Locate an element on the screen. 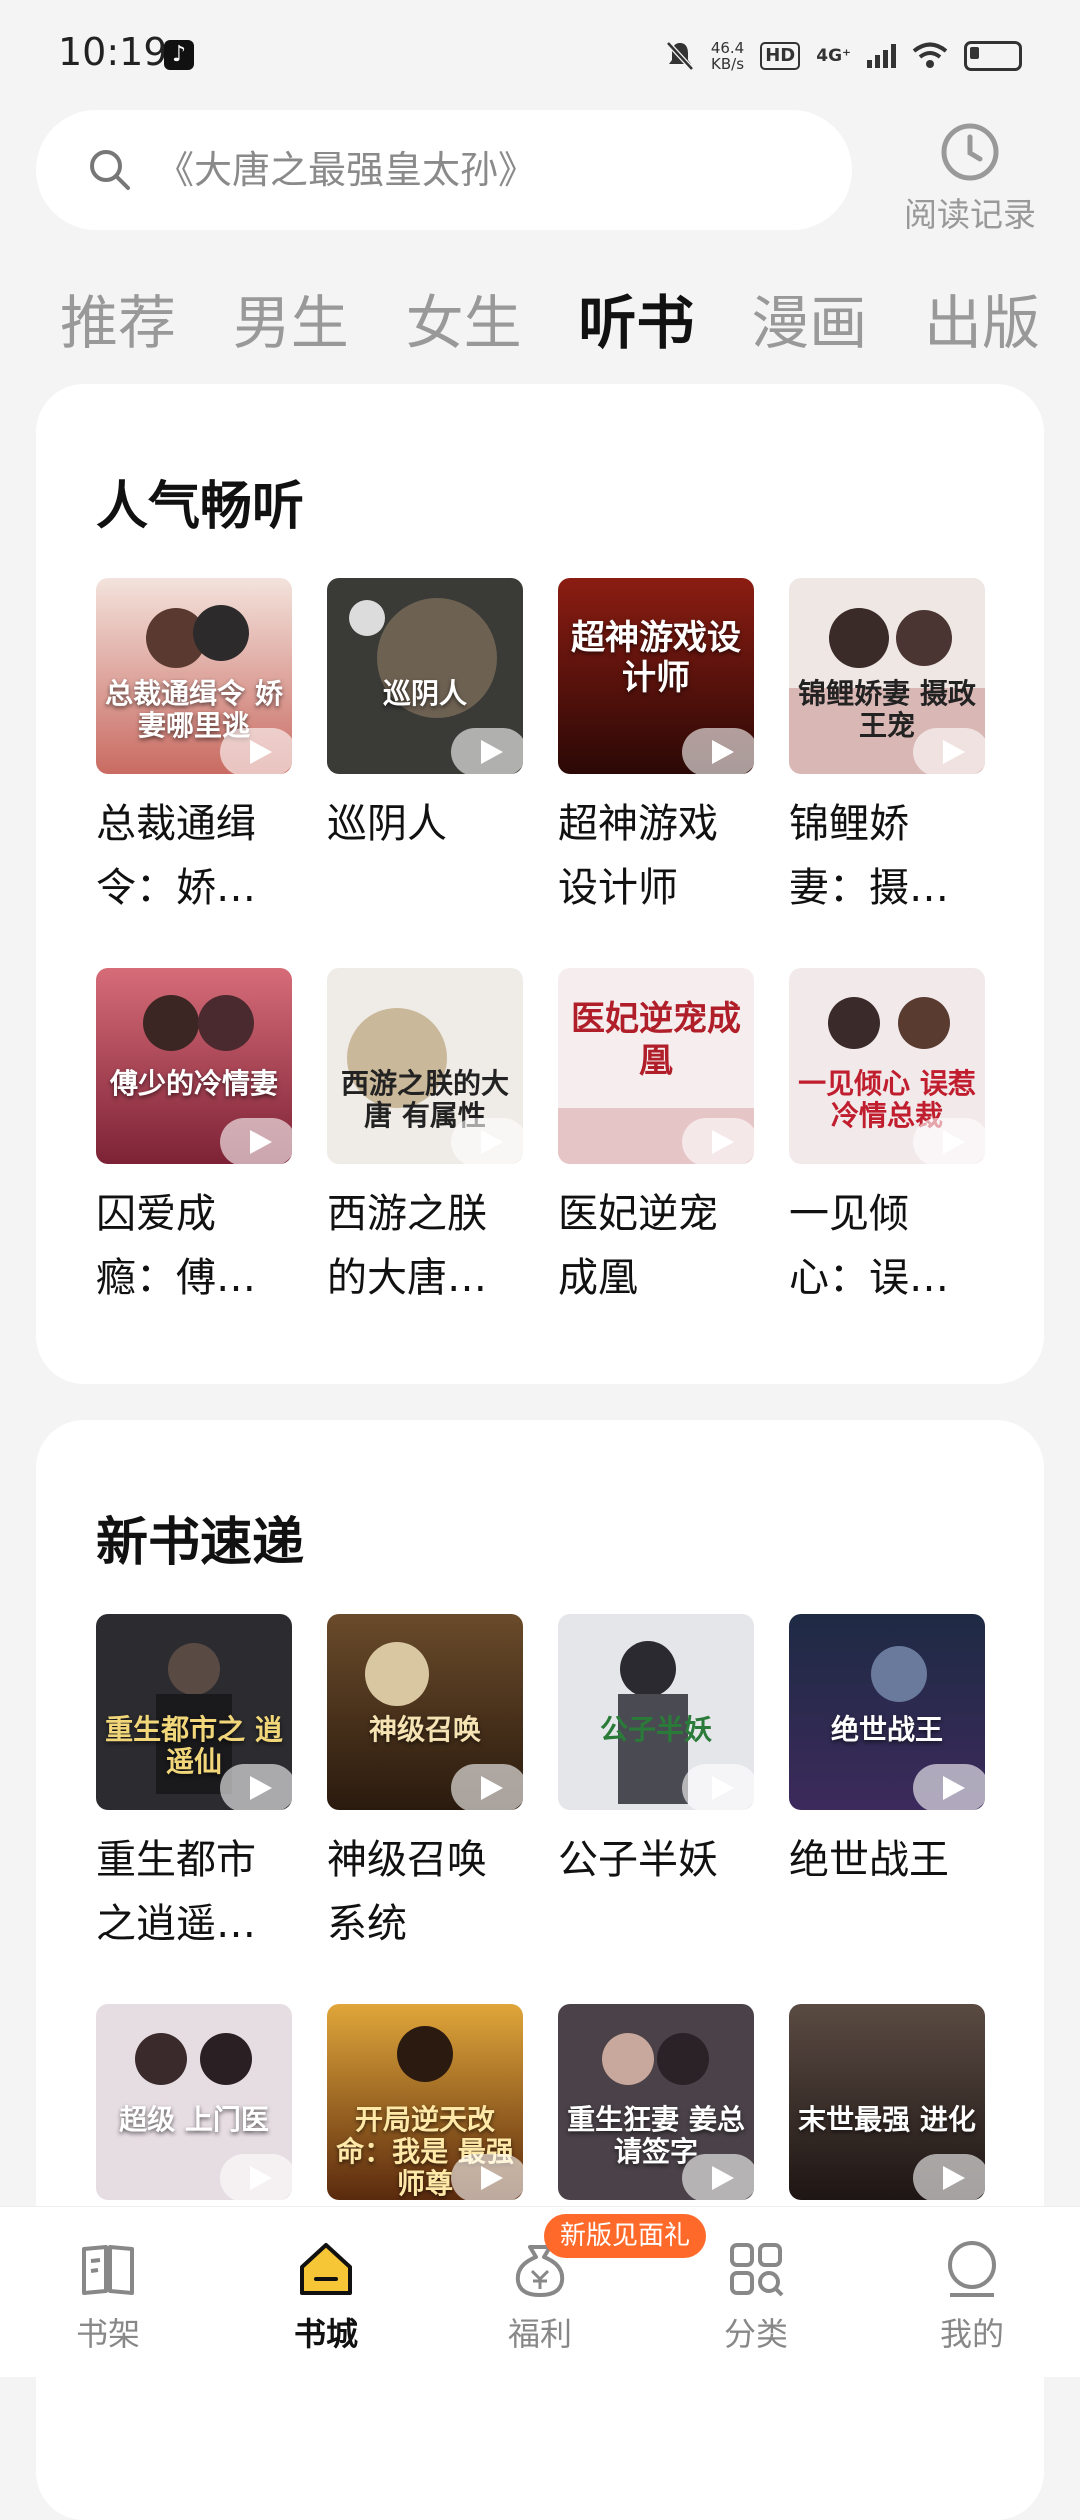 The image size is (1080, 2520). book-item: 末世最强 进化 is located at coordinates (887, 2111).